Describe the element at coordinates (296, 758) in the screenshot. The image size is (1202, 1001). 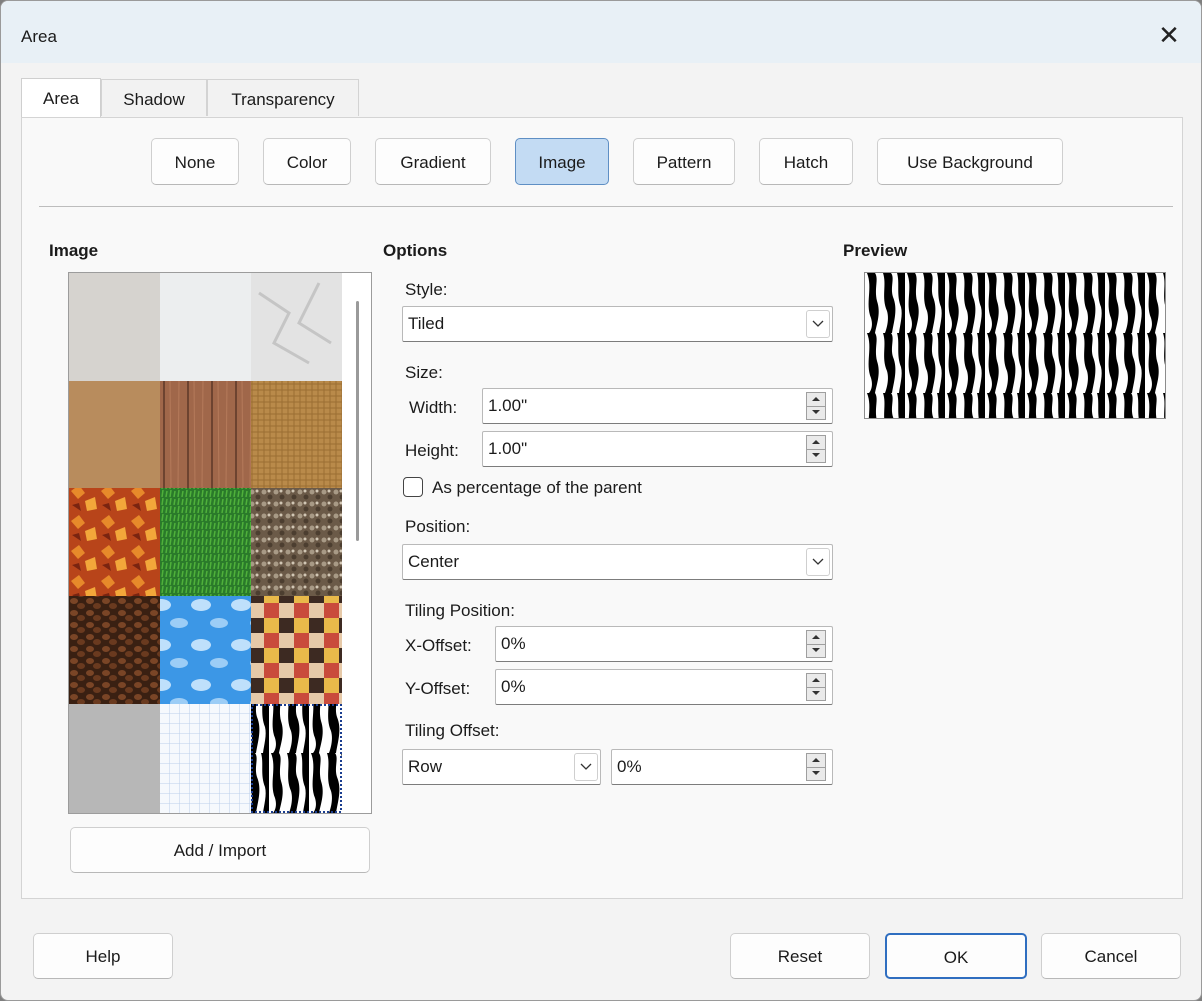
I see `tile-zebra` at that location.